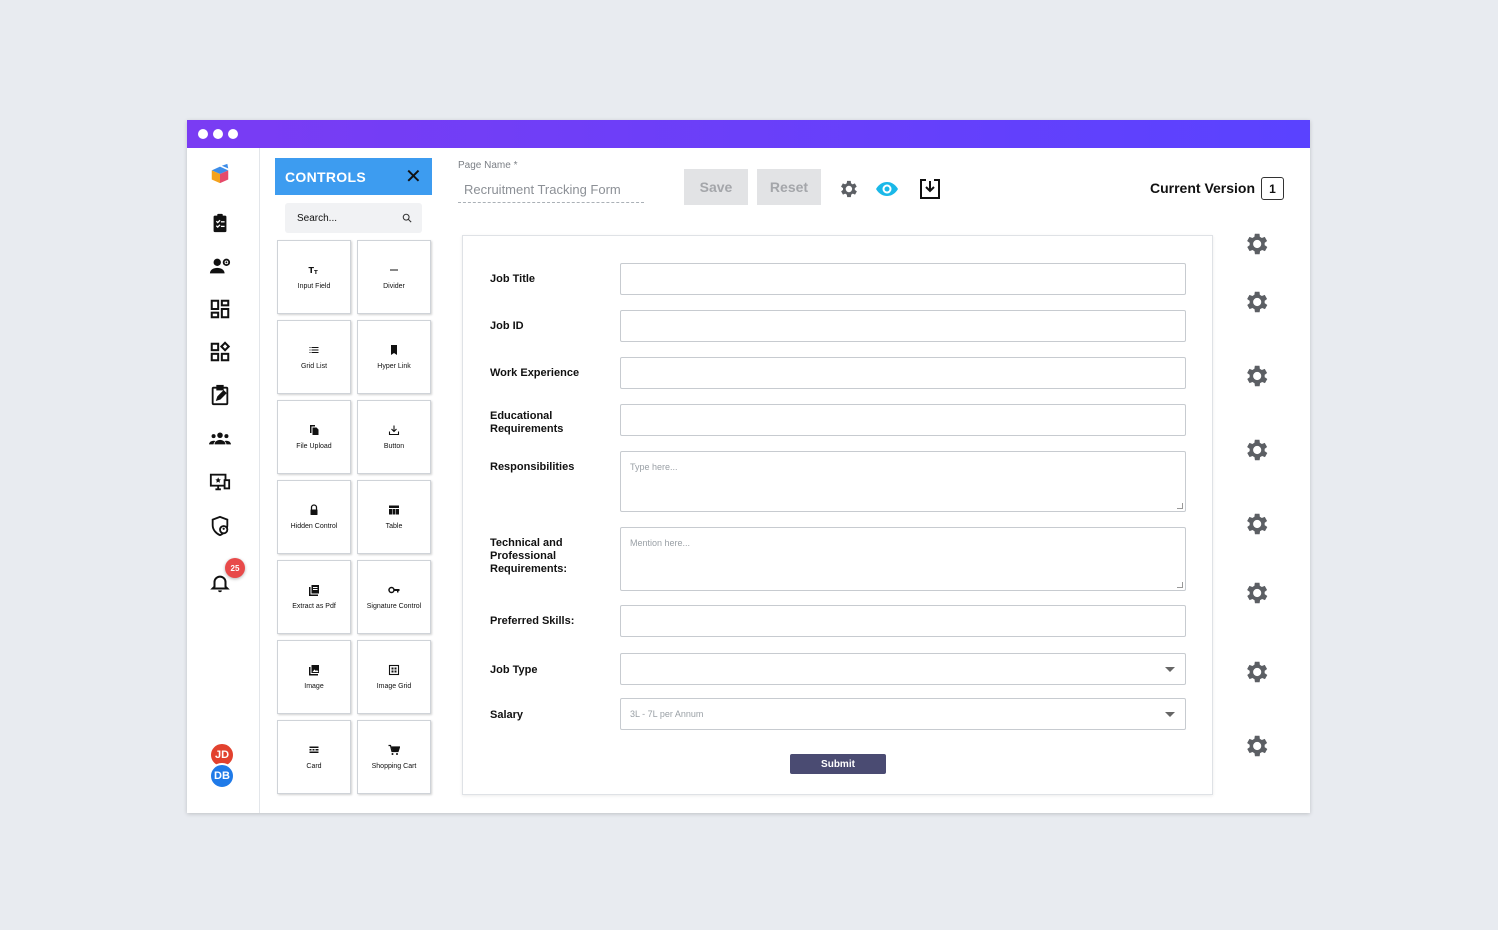  What do you see at coordinates (220, 266) in the screenshot?
I see `user-settings-icon` at bounding box center [220, 266].